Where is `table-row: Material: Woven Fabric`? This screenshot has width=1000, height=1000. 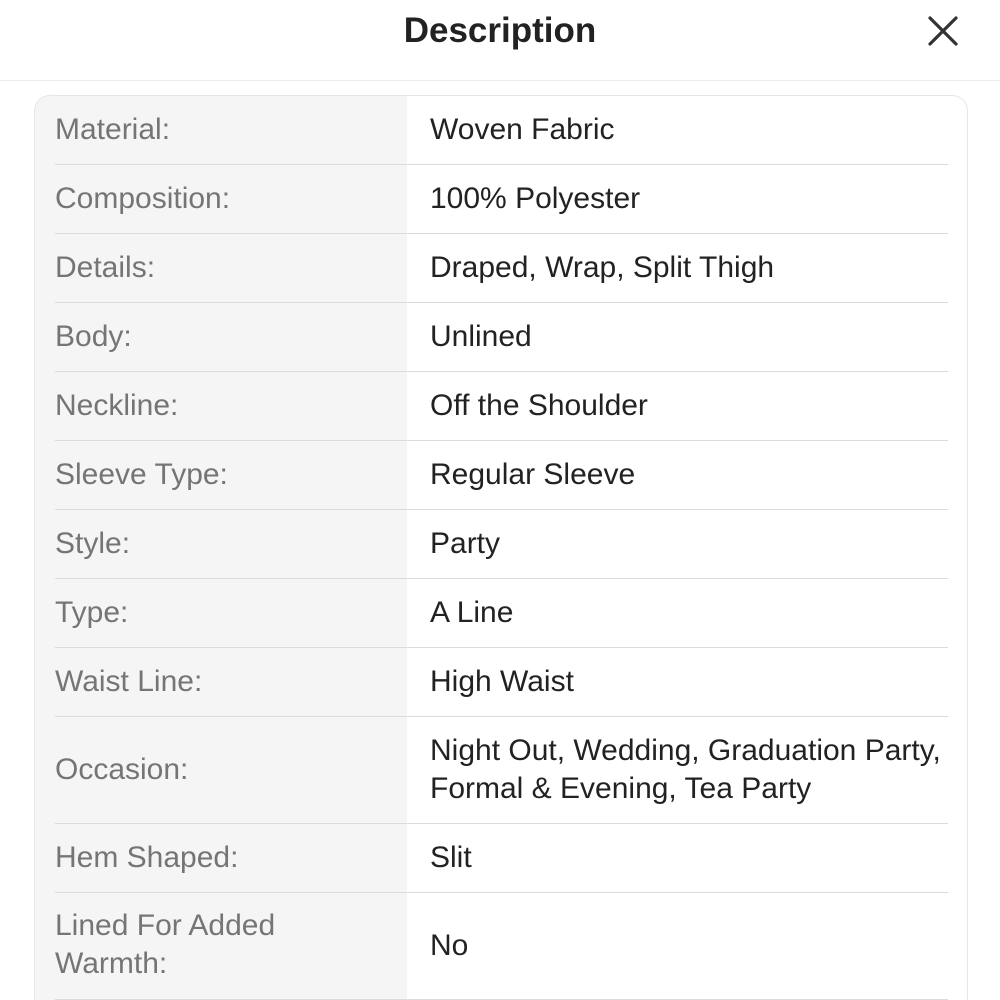
table-row: Material: Woven Fabric is located at coordinates (501, 130).